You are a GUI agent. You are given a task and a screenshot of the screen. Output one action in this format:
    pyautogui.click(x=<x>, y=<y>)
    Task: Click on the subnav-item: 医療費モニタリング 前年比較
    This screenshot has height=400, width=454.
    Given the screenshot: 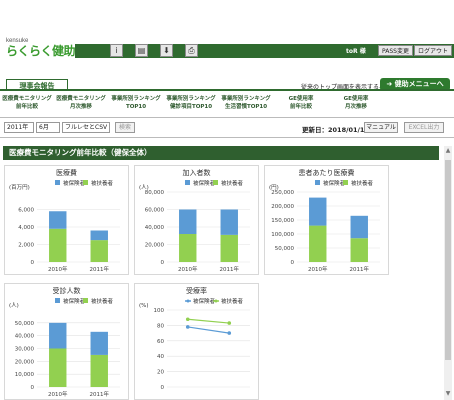 What is the action you would take?
    pyautogui.click(x=27, y=103)
    